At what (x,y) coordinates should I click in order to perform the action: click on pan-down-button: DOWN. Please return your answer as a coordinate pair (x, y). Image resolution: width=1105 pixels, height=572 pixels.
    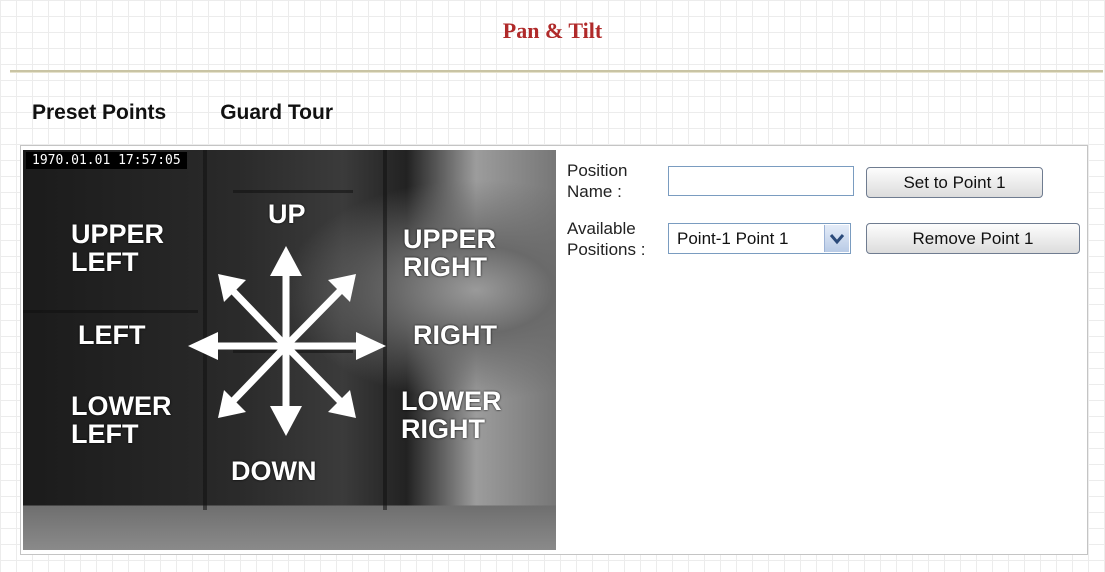
    Looking at the image, I should click on (273, 471).